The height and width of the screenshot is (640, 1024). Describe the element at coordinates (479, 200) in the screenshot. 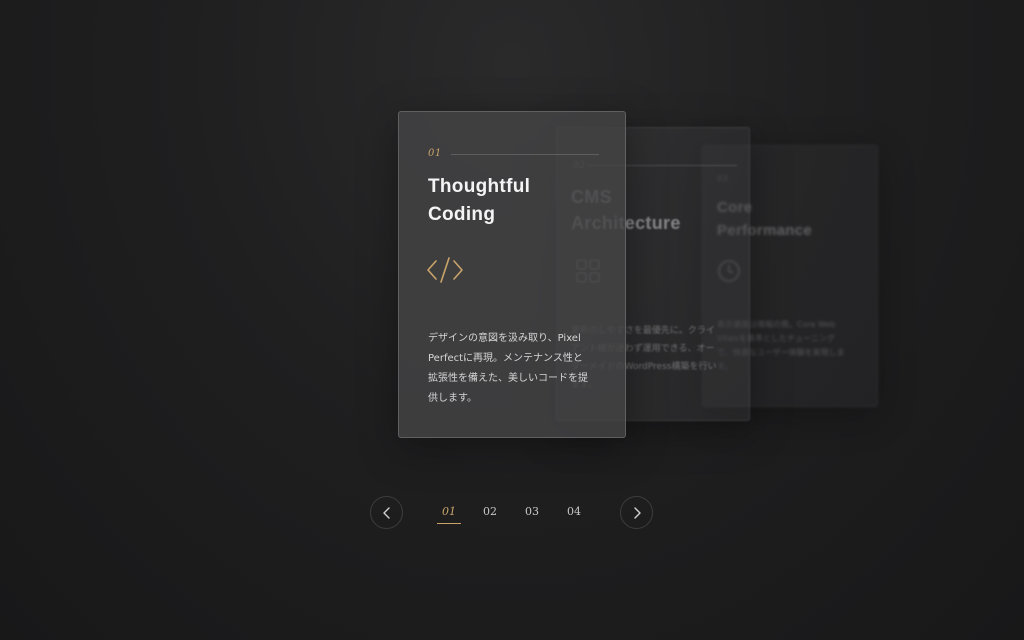

I see `card-title: Thoughtful Coding` at that location.